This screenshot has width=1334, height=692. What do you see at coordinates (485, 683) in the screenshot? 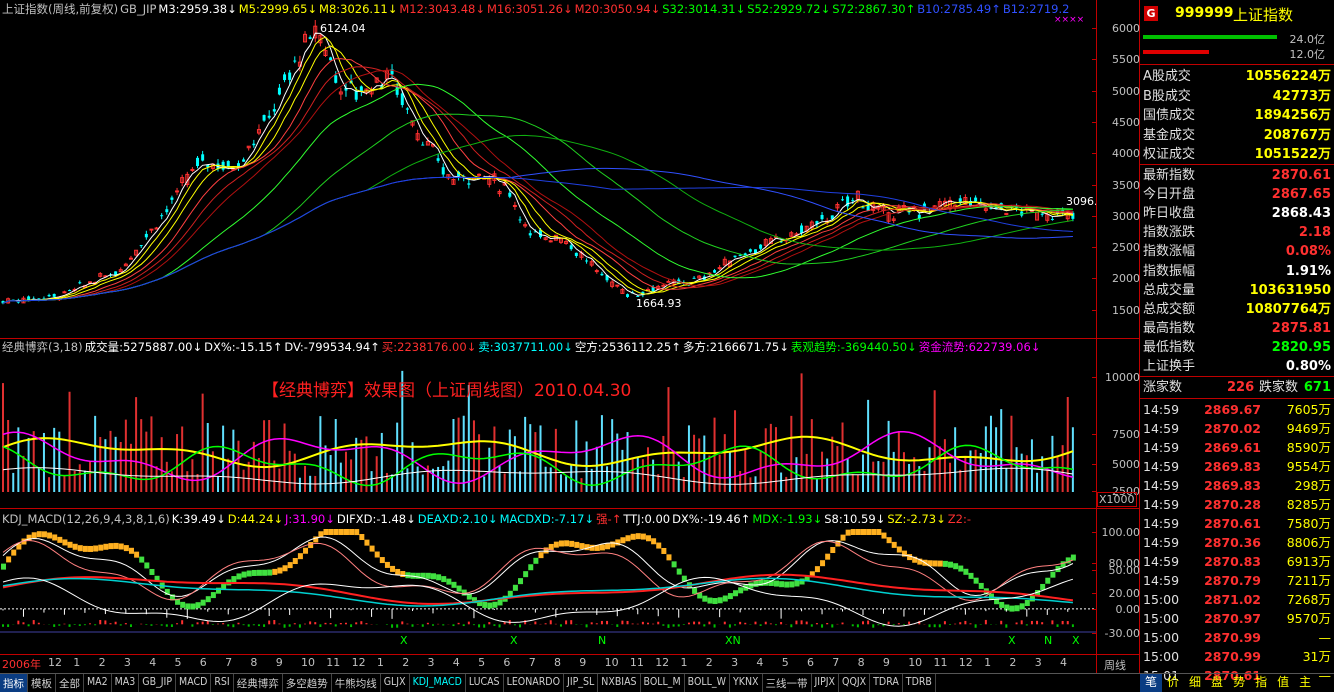
I see `indicator-tab: LUCAS` at bounding box center [485, 683].